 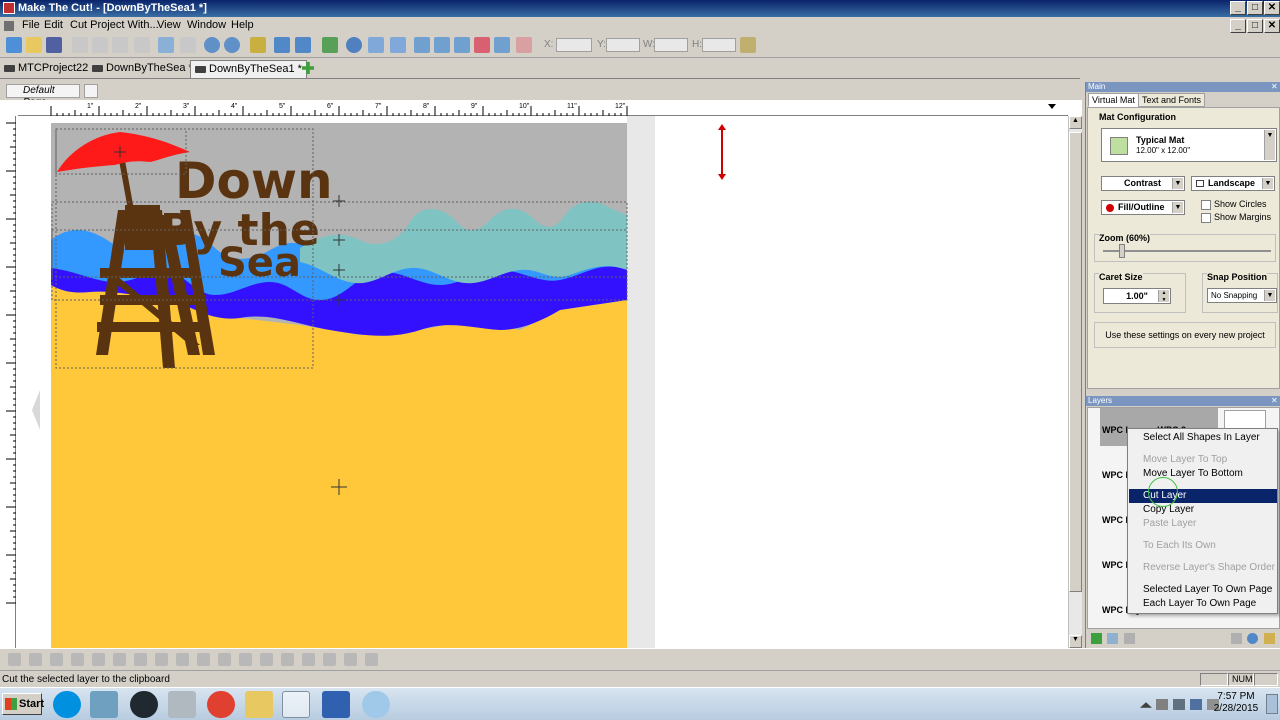 What do you see at coordinates (1075, 641) in the screenshot?
I see `scroll-down-button: ▼` at bounding box center [1075, 641].